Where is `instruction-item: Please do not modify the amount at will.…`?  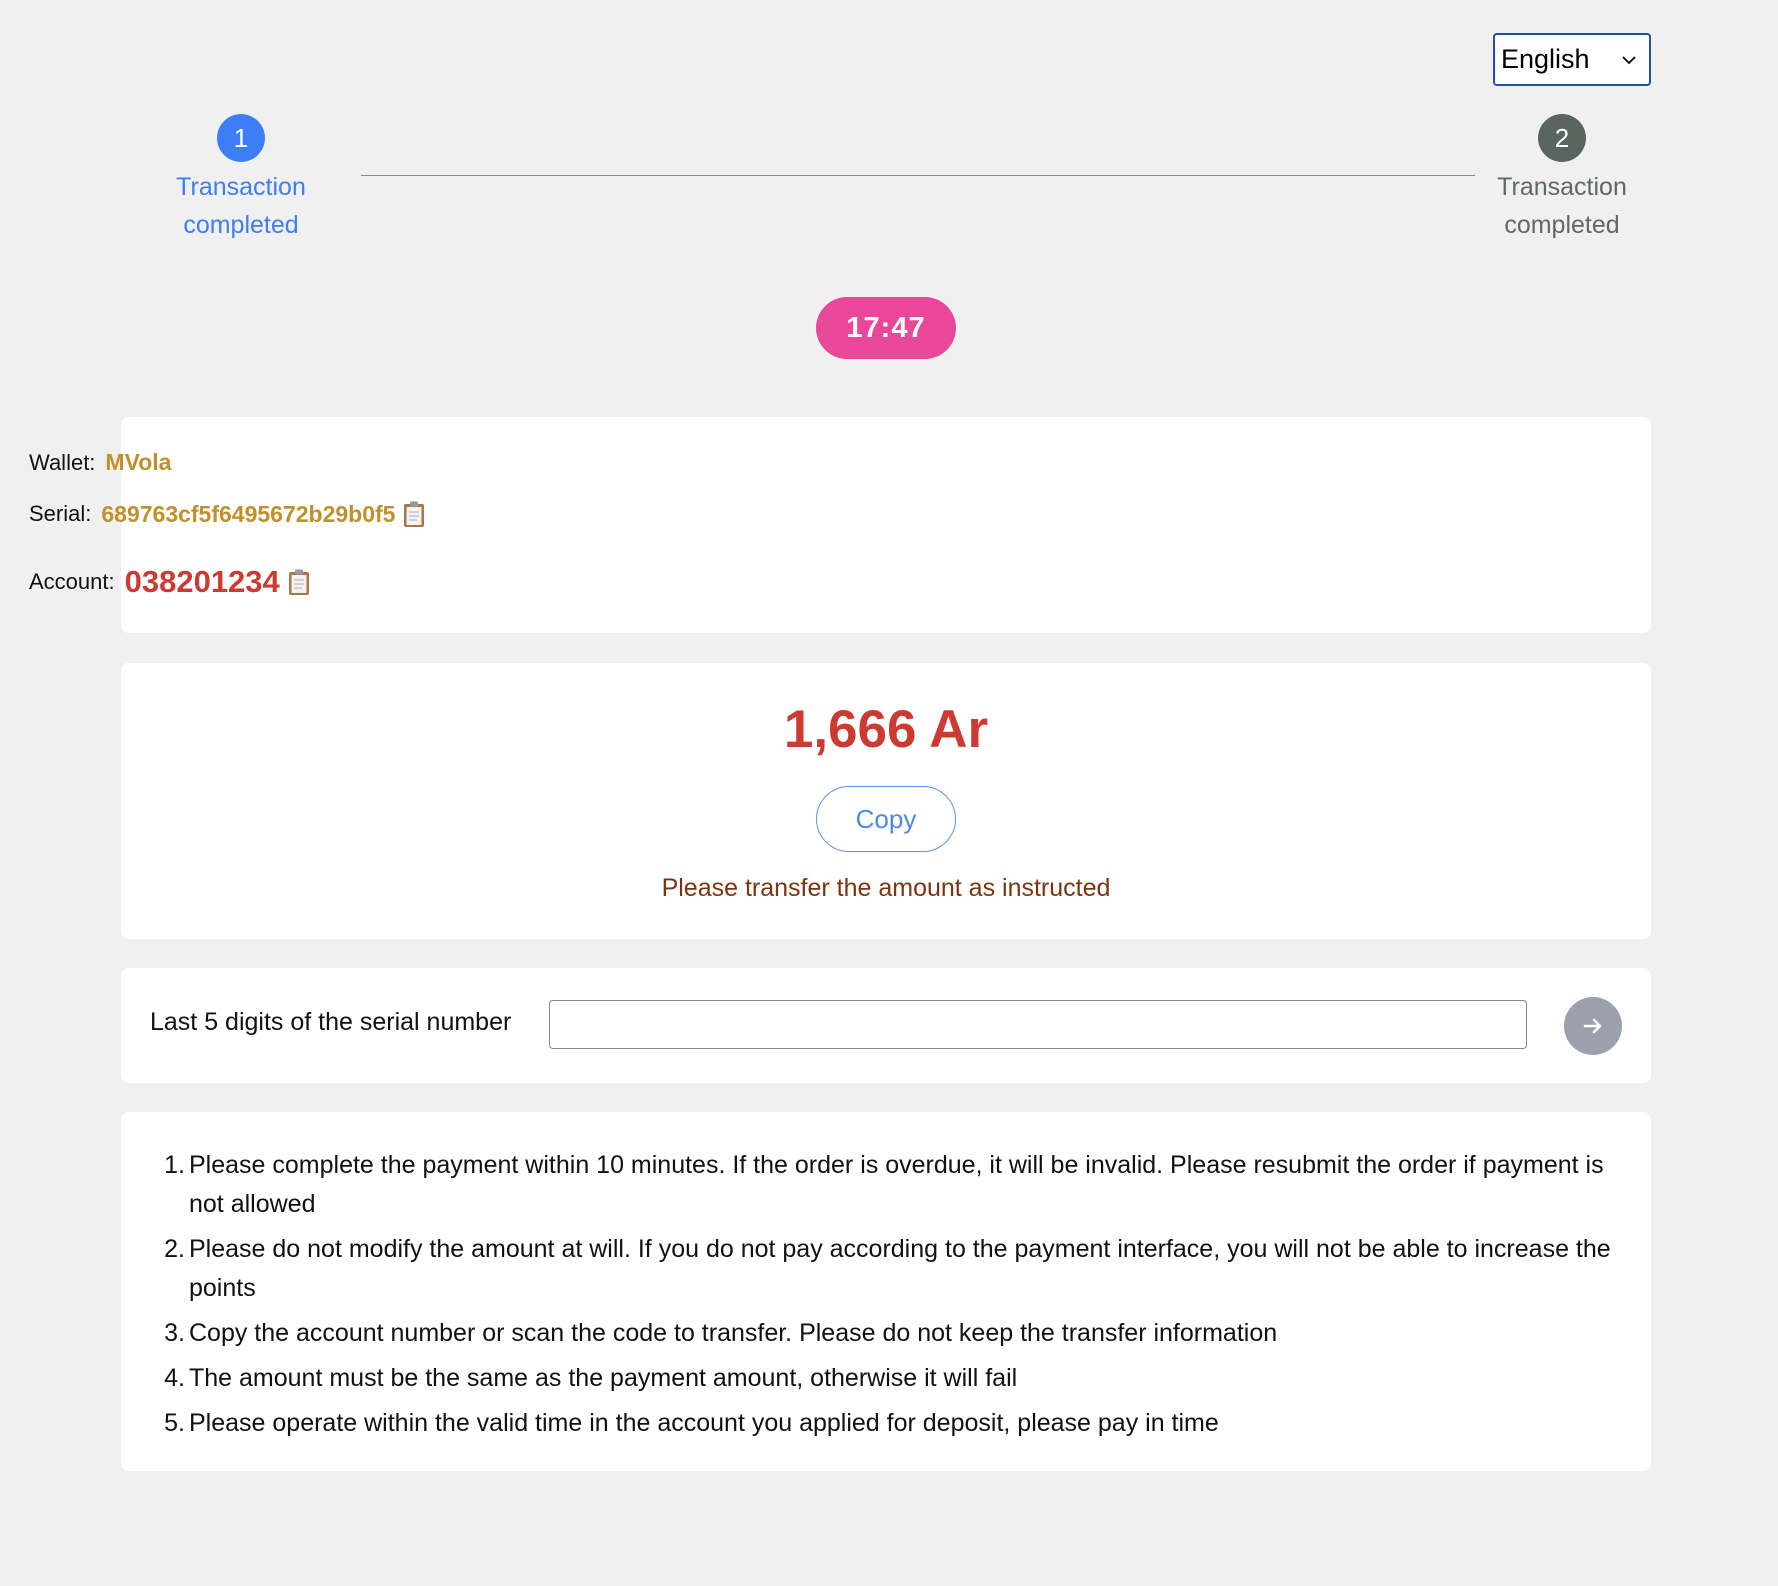
instruction-item: Please do not modify the amount at will.… is located at coordinates (885, 1266).